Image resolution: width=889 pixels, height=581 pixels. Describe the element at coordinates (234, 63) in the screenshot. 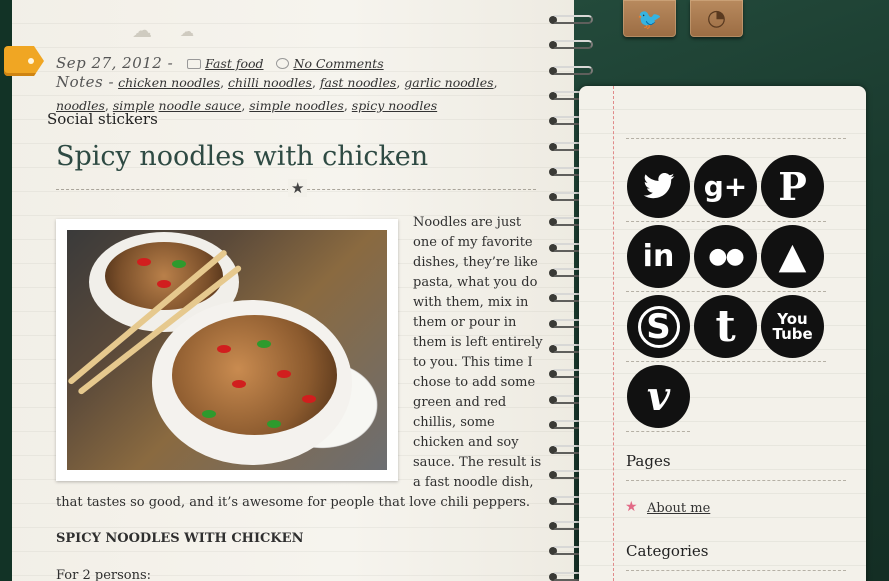

I see `category-link: Fast food` at that location.